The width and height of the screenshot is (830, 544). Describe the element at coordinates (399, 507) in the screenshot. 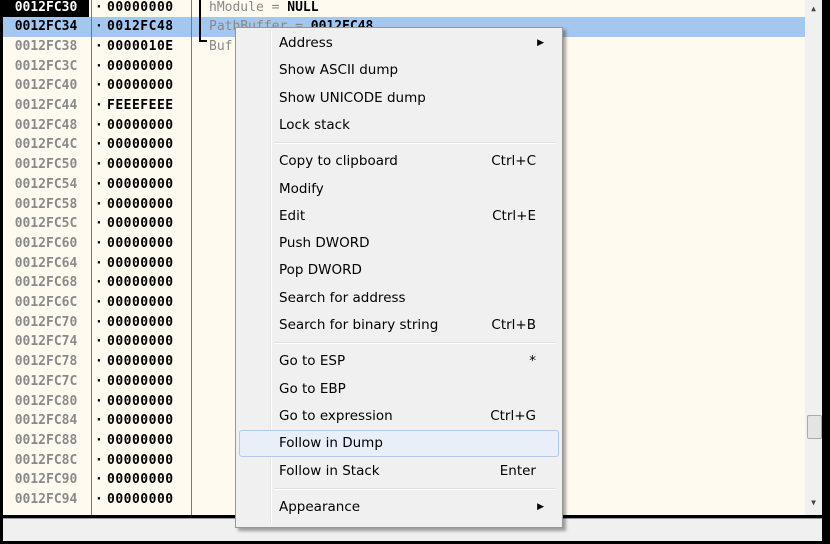

I see `menu-item-appearance: Appearance ▶` at that location.